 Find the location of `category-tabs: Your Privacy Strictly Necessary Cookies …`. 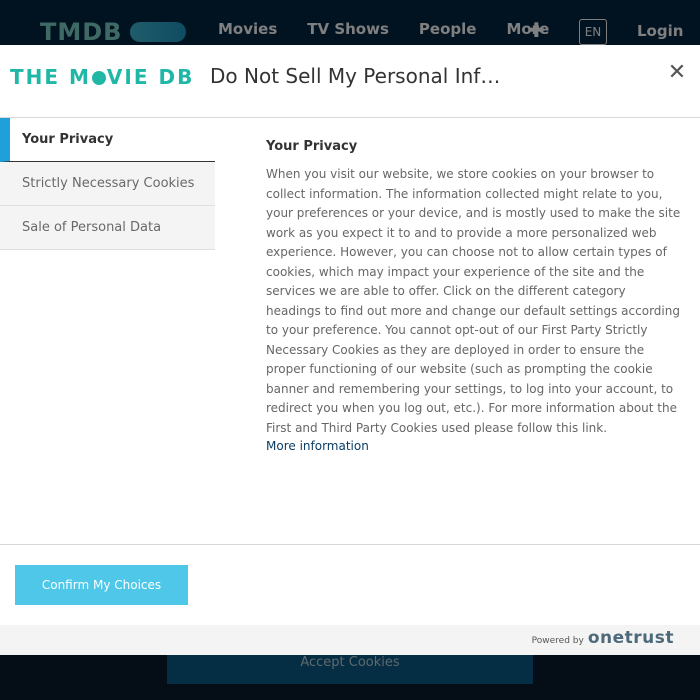

category-tabs: Your Privacy Strictly Necessary Cookies … is located at coordinates (107, 184).